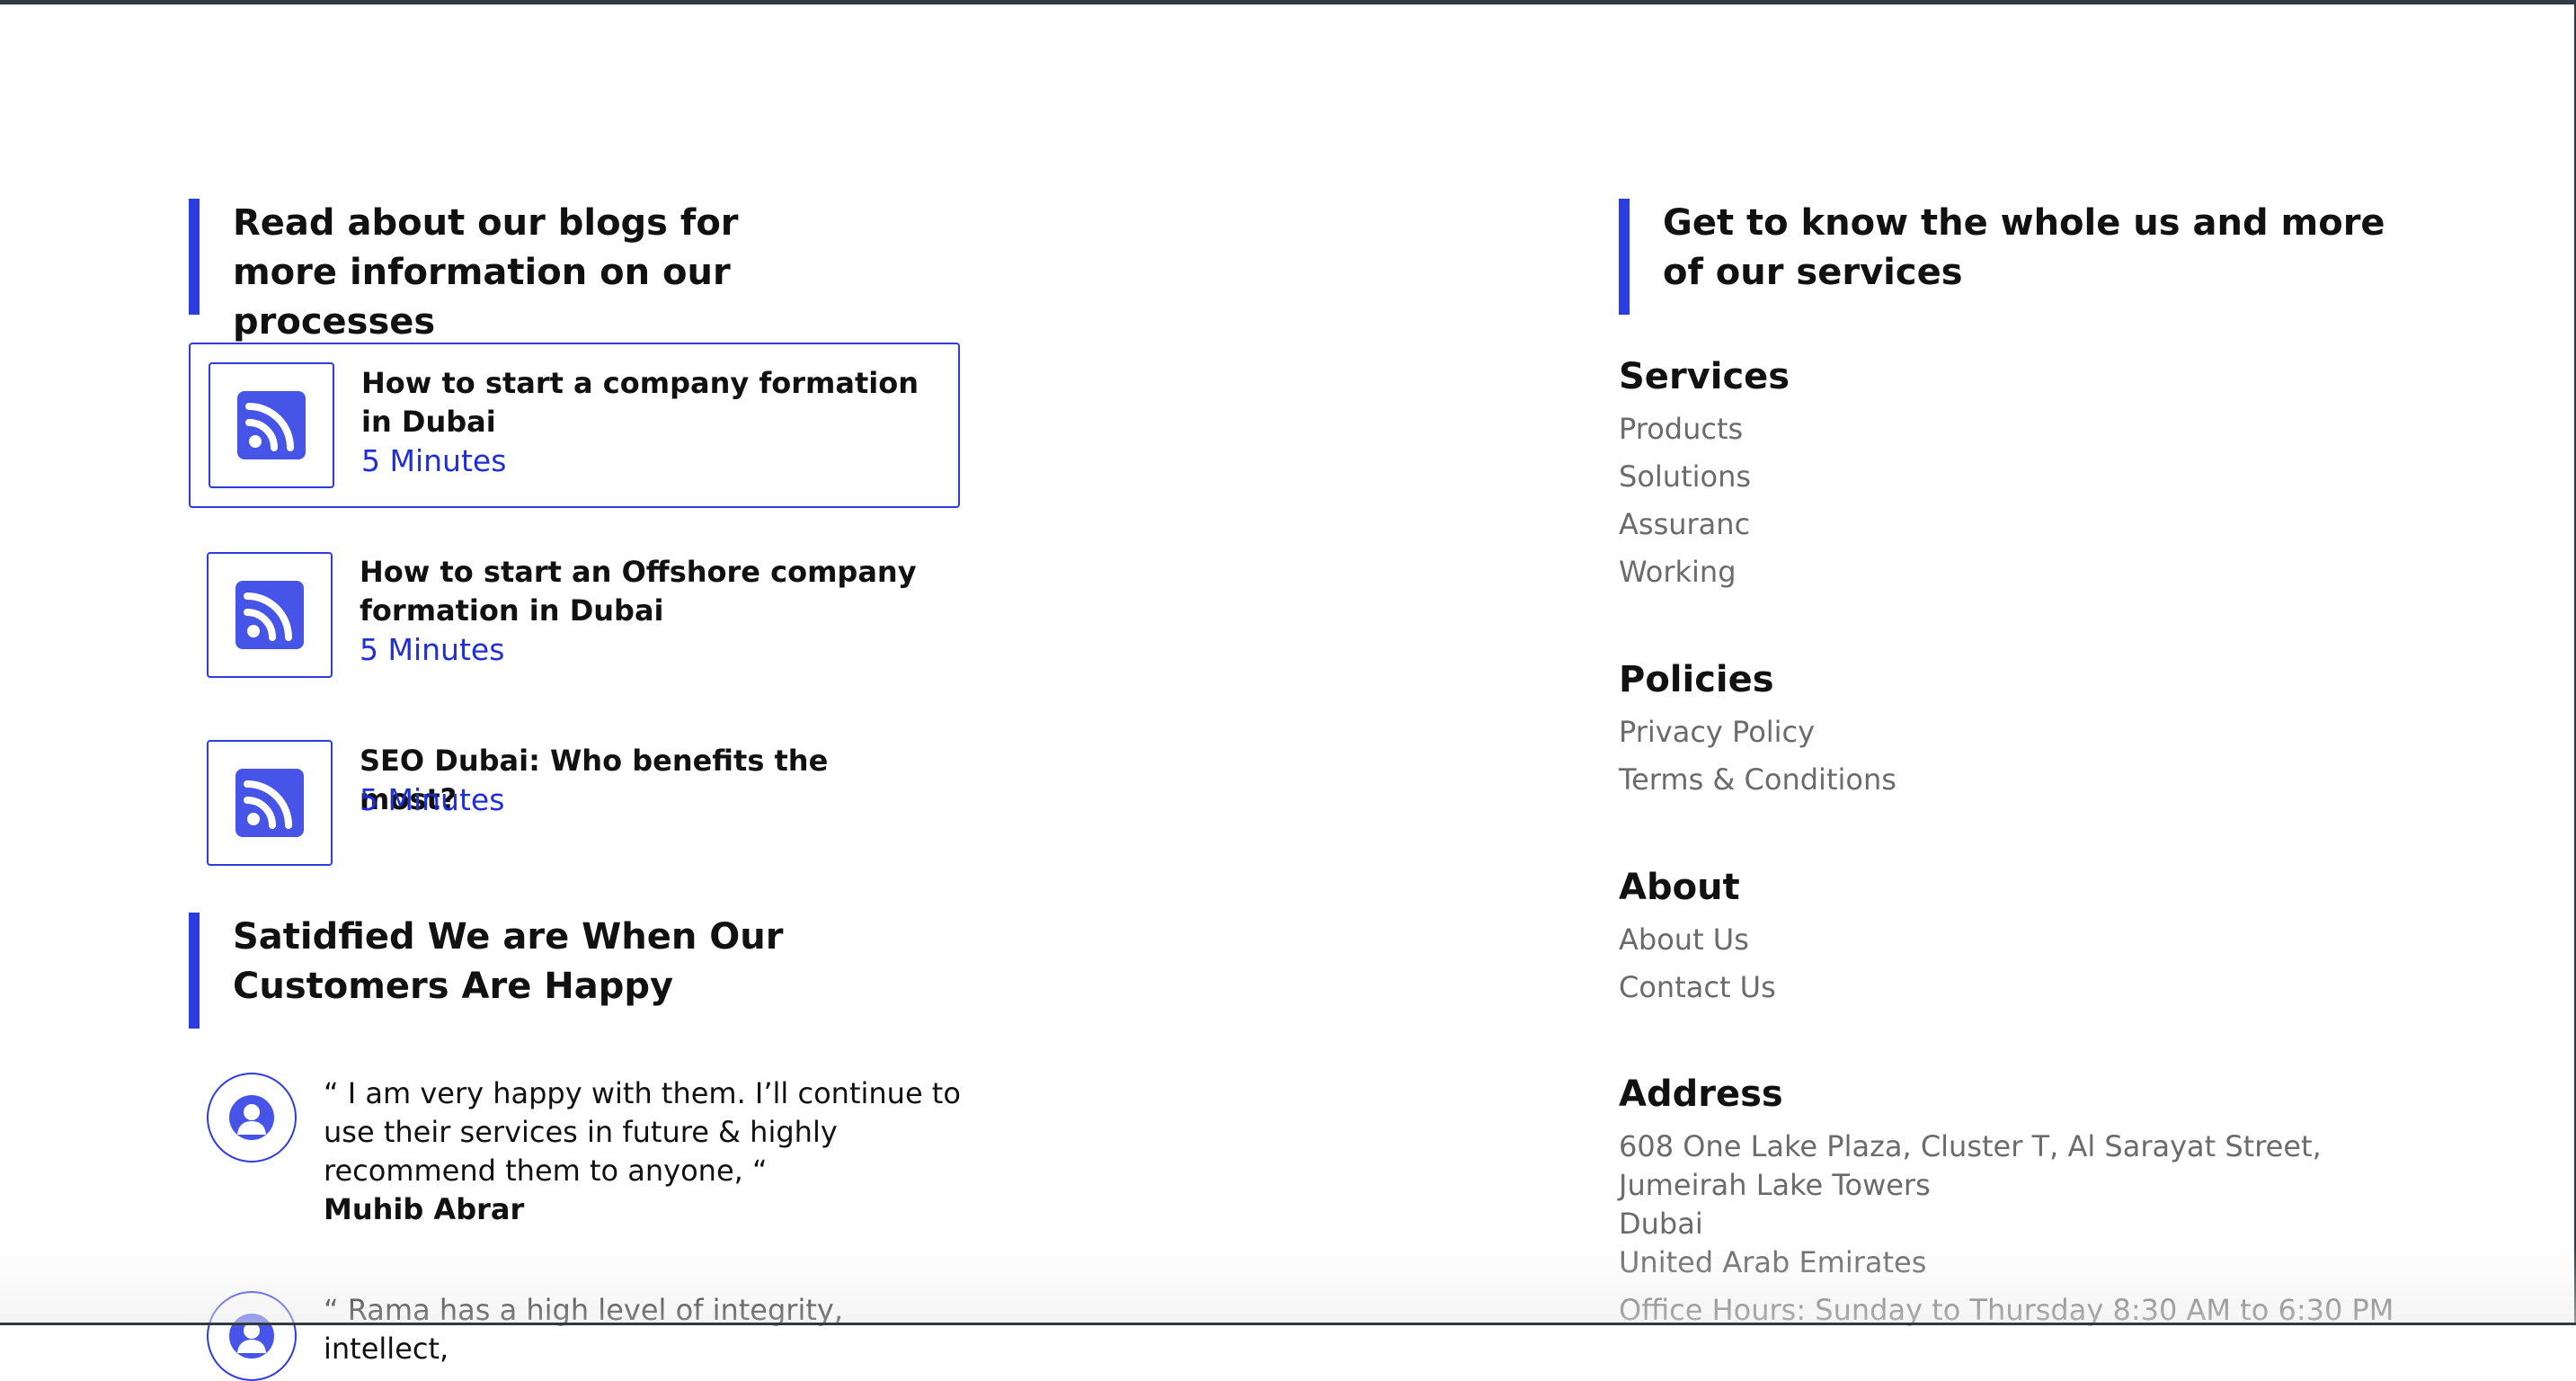 Image resolution: width=2576 pixels, height=1381 pixels. What do you see at coordinates (1696, 679) in the screenshot?
I see `policies-heading: Policies` at bounding box center [1696, 679].